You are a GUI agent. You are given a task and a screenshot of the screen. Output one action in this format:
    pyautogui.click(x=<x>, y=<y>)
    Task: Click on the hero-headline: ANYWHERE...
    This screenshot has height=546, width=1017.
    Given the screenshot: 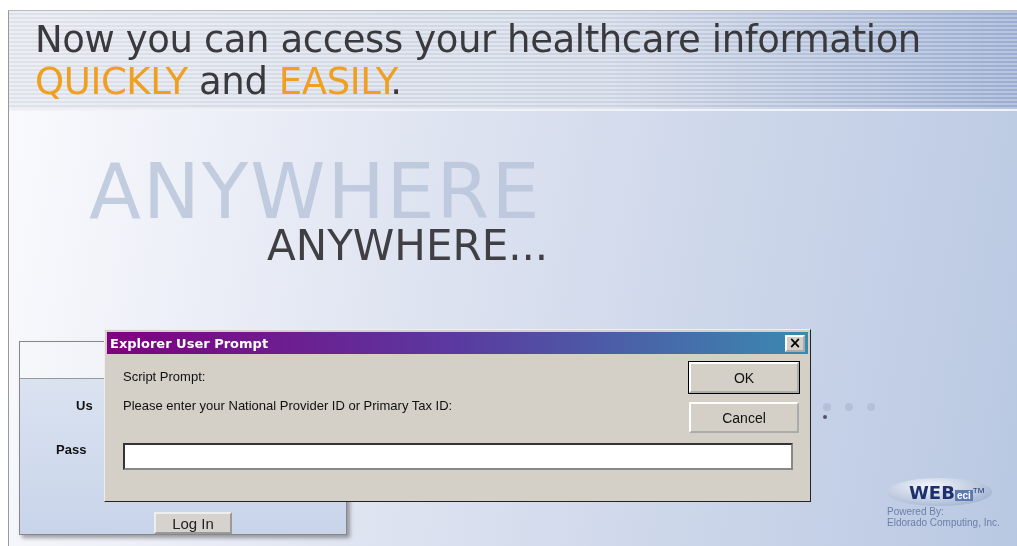 What is the action you would take?
    pyautogui.click(x=408, y=246)
    